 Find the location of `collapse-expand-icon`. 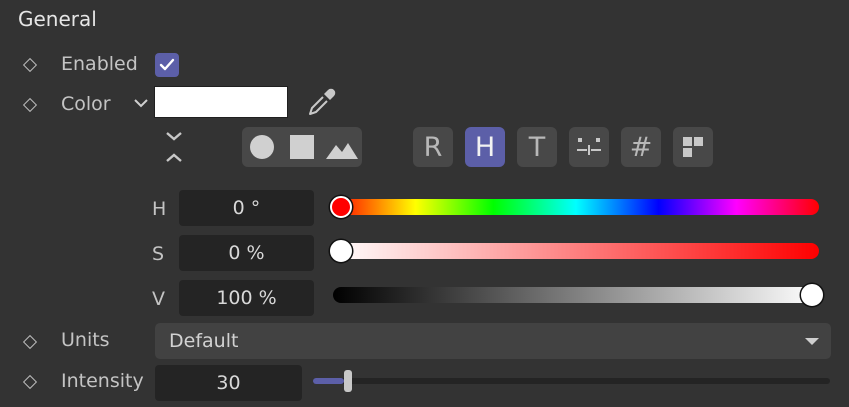

collapse-expand-icon is located at coordinates (174, 148).